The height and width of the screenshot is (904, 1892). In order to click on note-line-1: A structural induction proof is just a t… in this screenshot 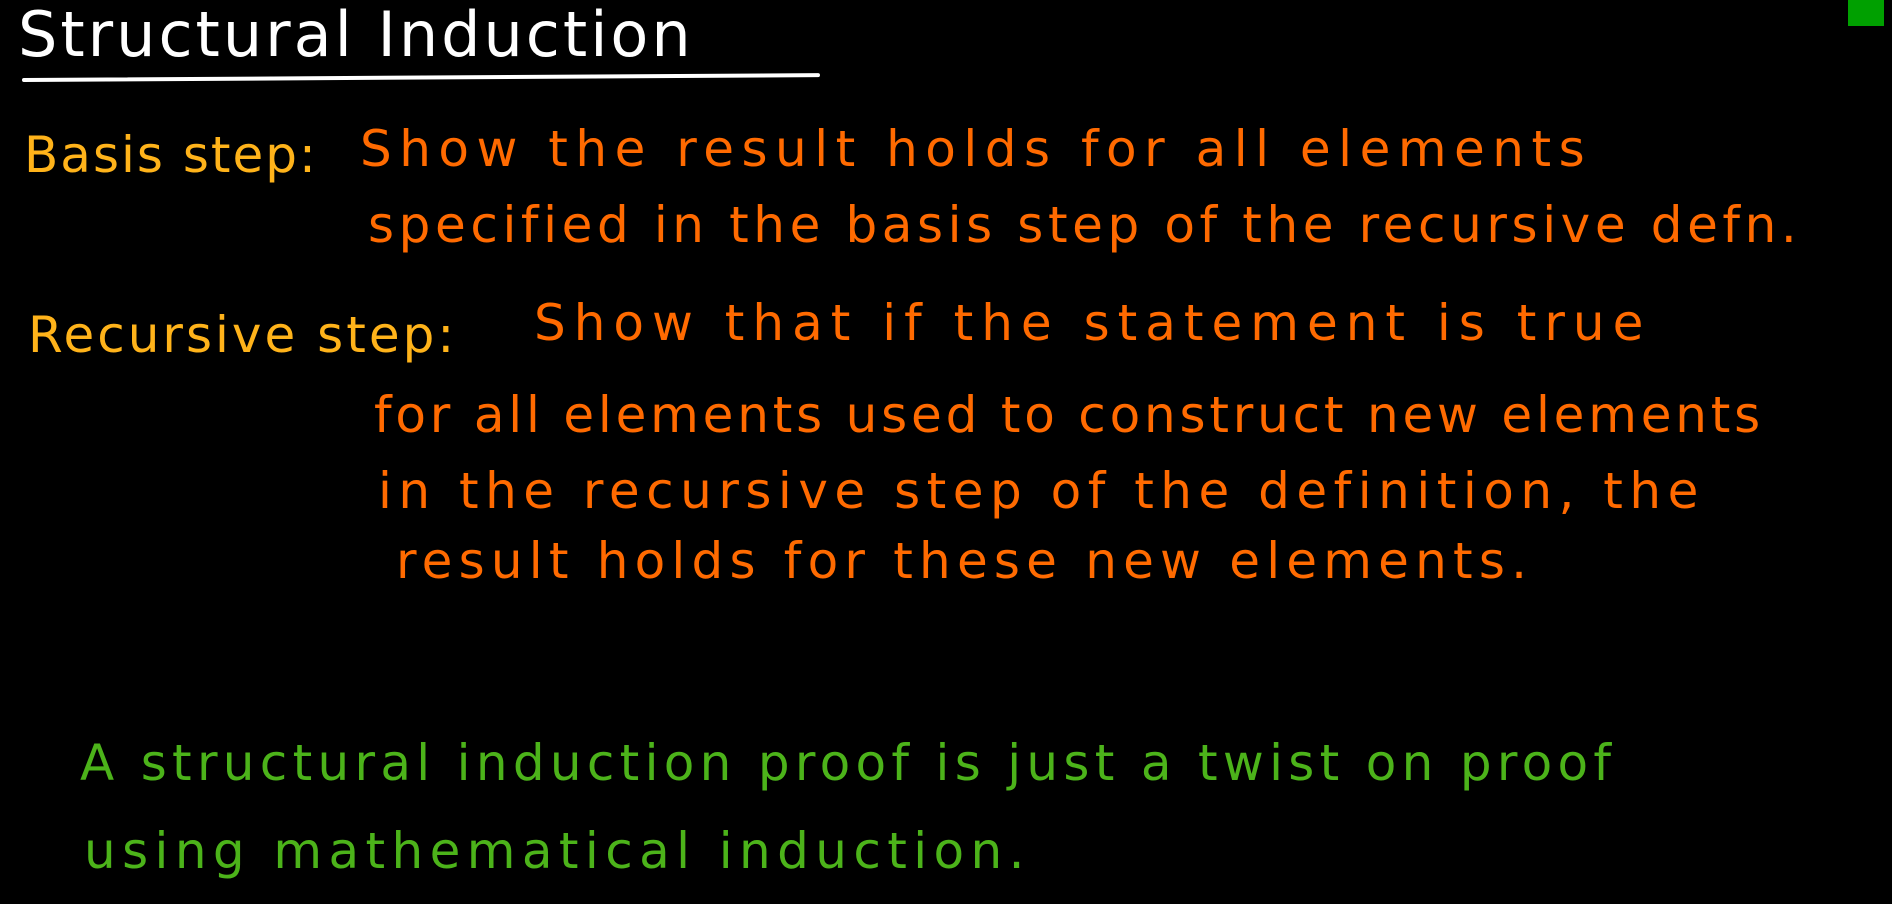, I will do `click(848, 763)`.